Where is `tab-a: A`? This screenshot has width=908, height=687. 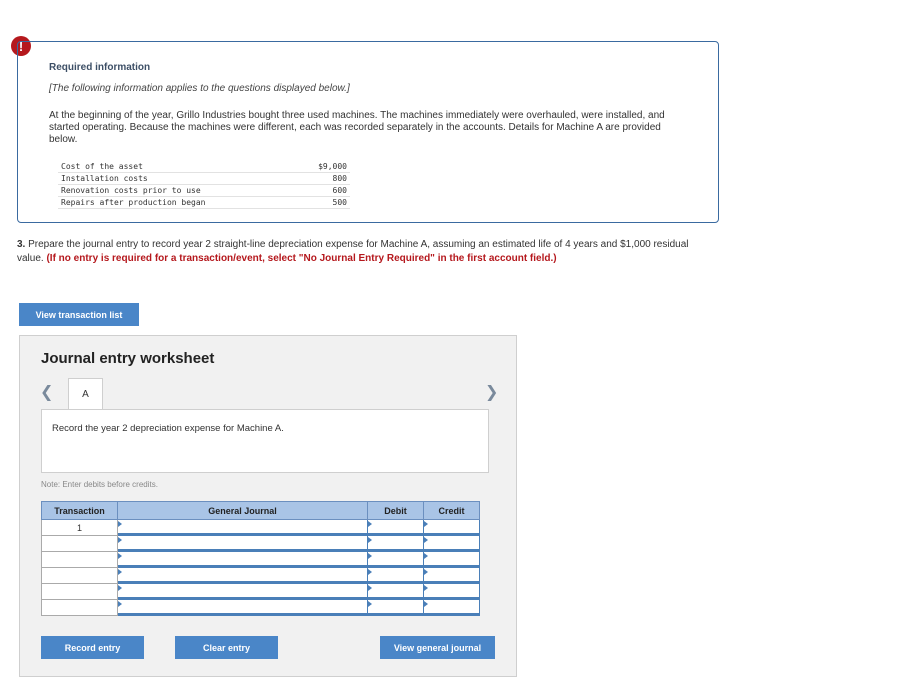
tab-a: A is located at coordinates (85, 394).